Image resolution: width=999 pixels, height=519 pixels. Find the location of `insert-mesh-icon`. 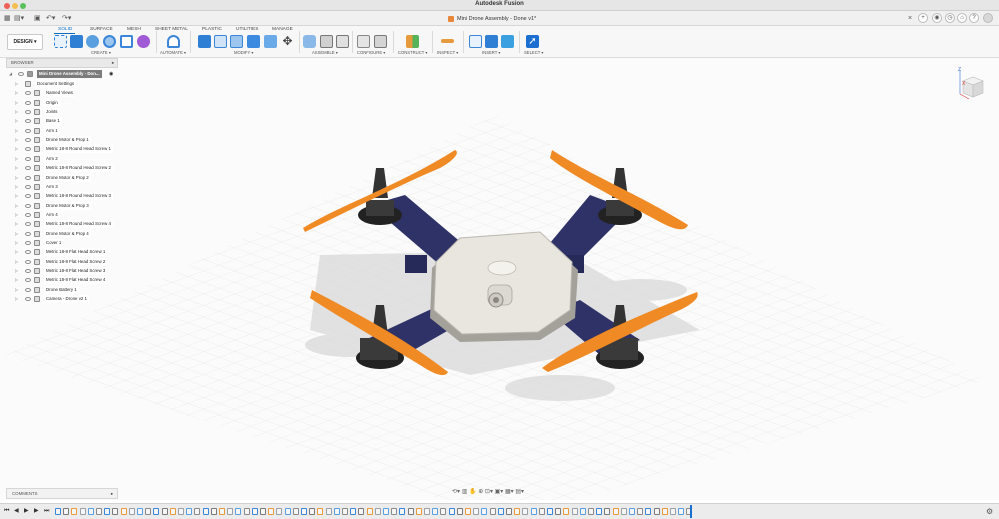

insert-mesh-icon is located at coordinates (491, 41).